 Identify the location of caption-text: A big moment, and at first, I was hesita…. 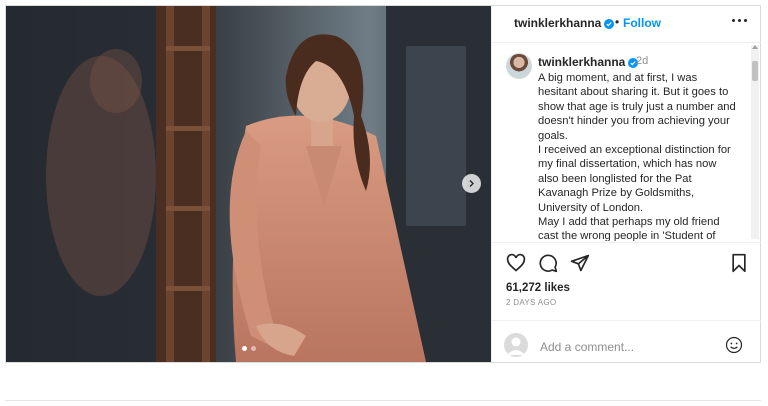
(638, 156).